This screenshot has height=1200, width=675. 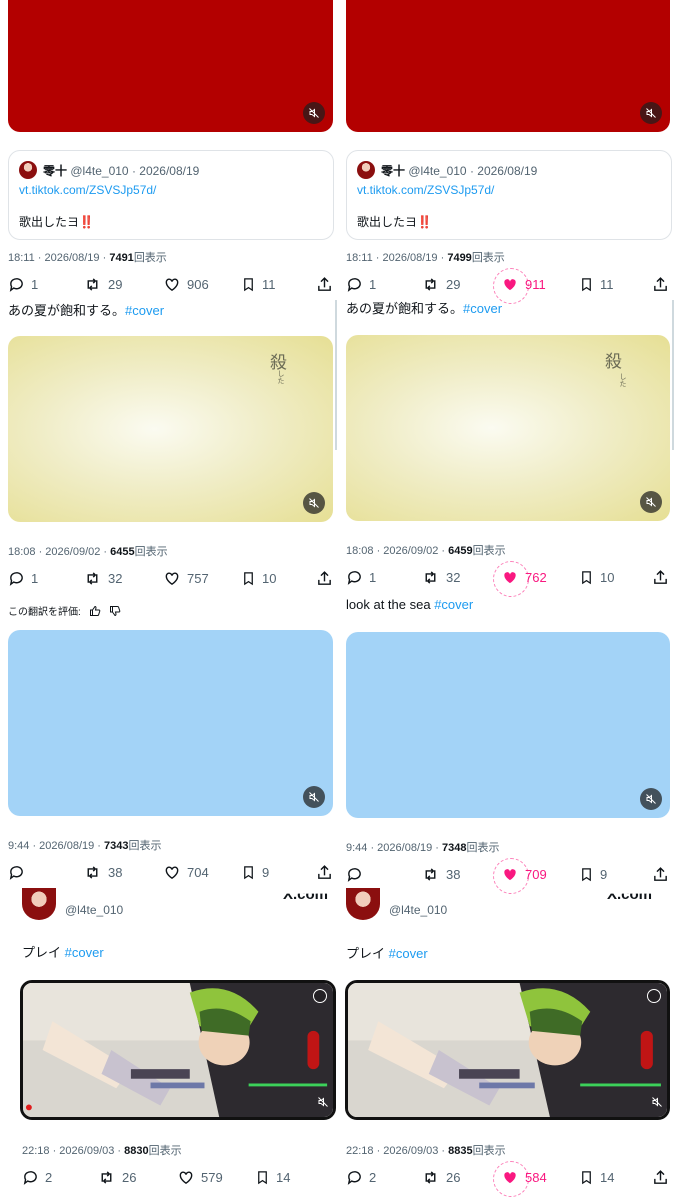 I want to click on post-meta: 18:08 · 2026/09/02 · 6459回表示, so click(x=426, y=550).